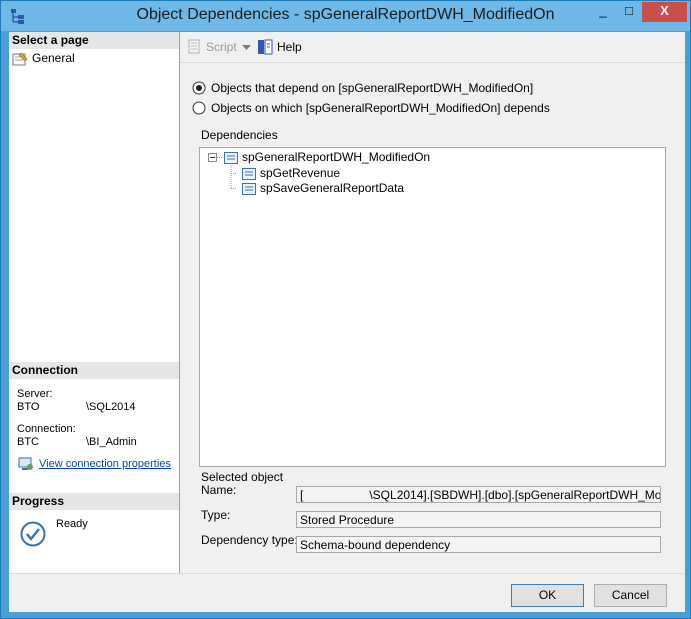  Describe the element at coordinates (347, 592) in the screenshot. I see `dialog-footer: OK Cancel` at that location.